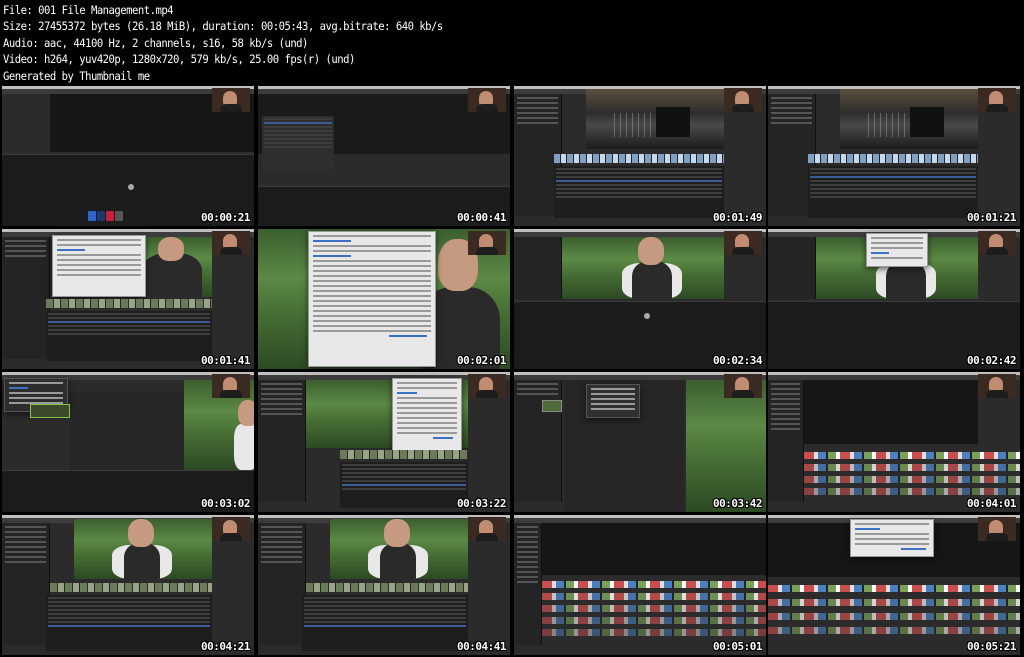  Describe the element at coordinates (737, 360) in the screenshot. I see `timestamp: 00:02:34` at that location.